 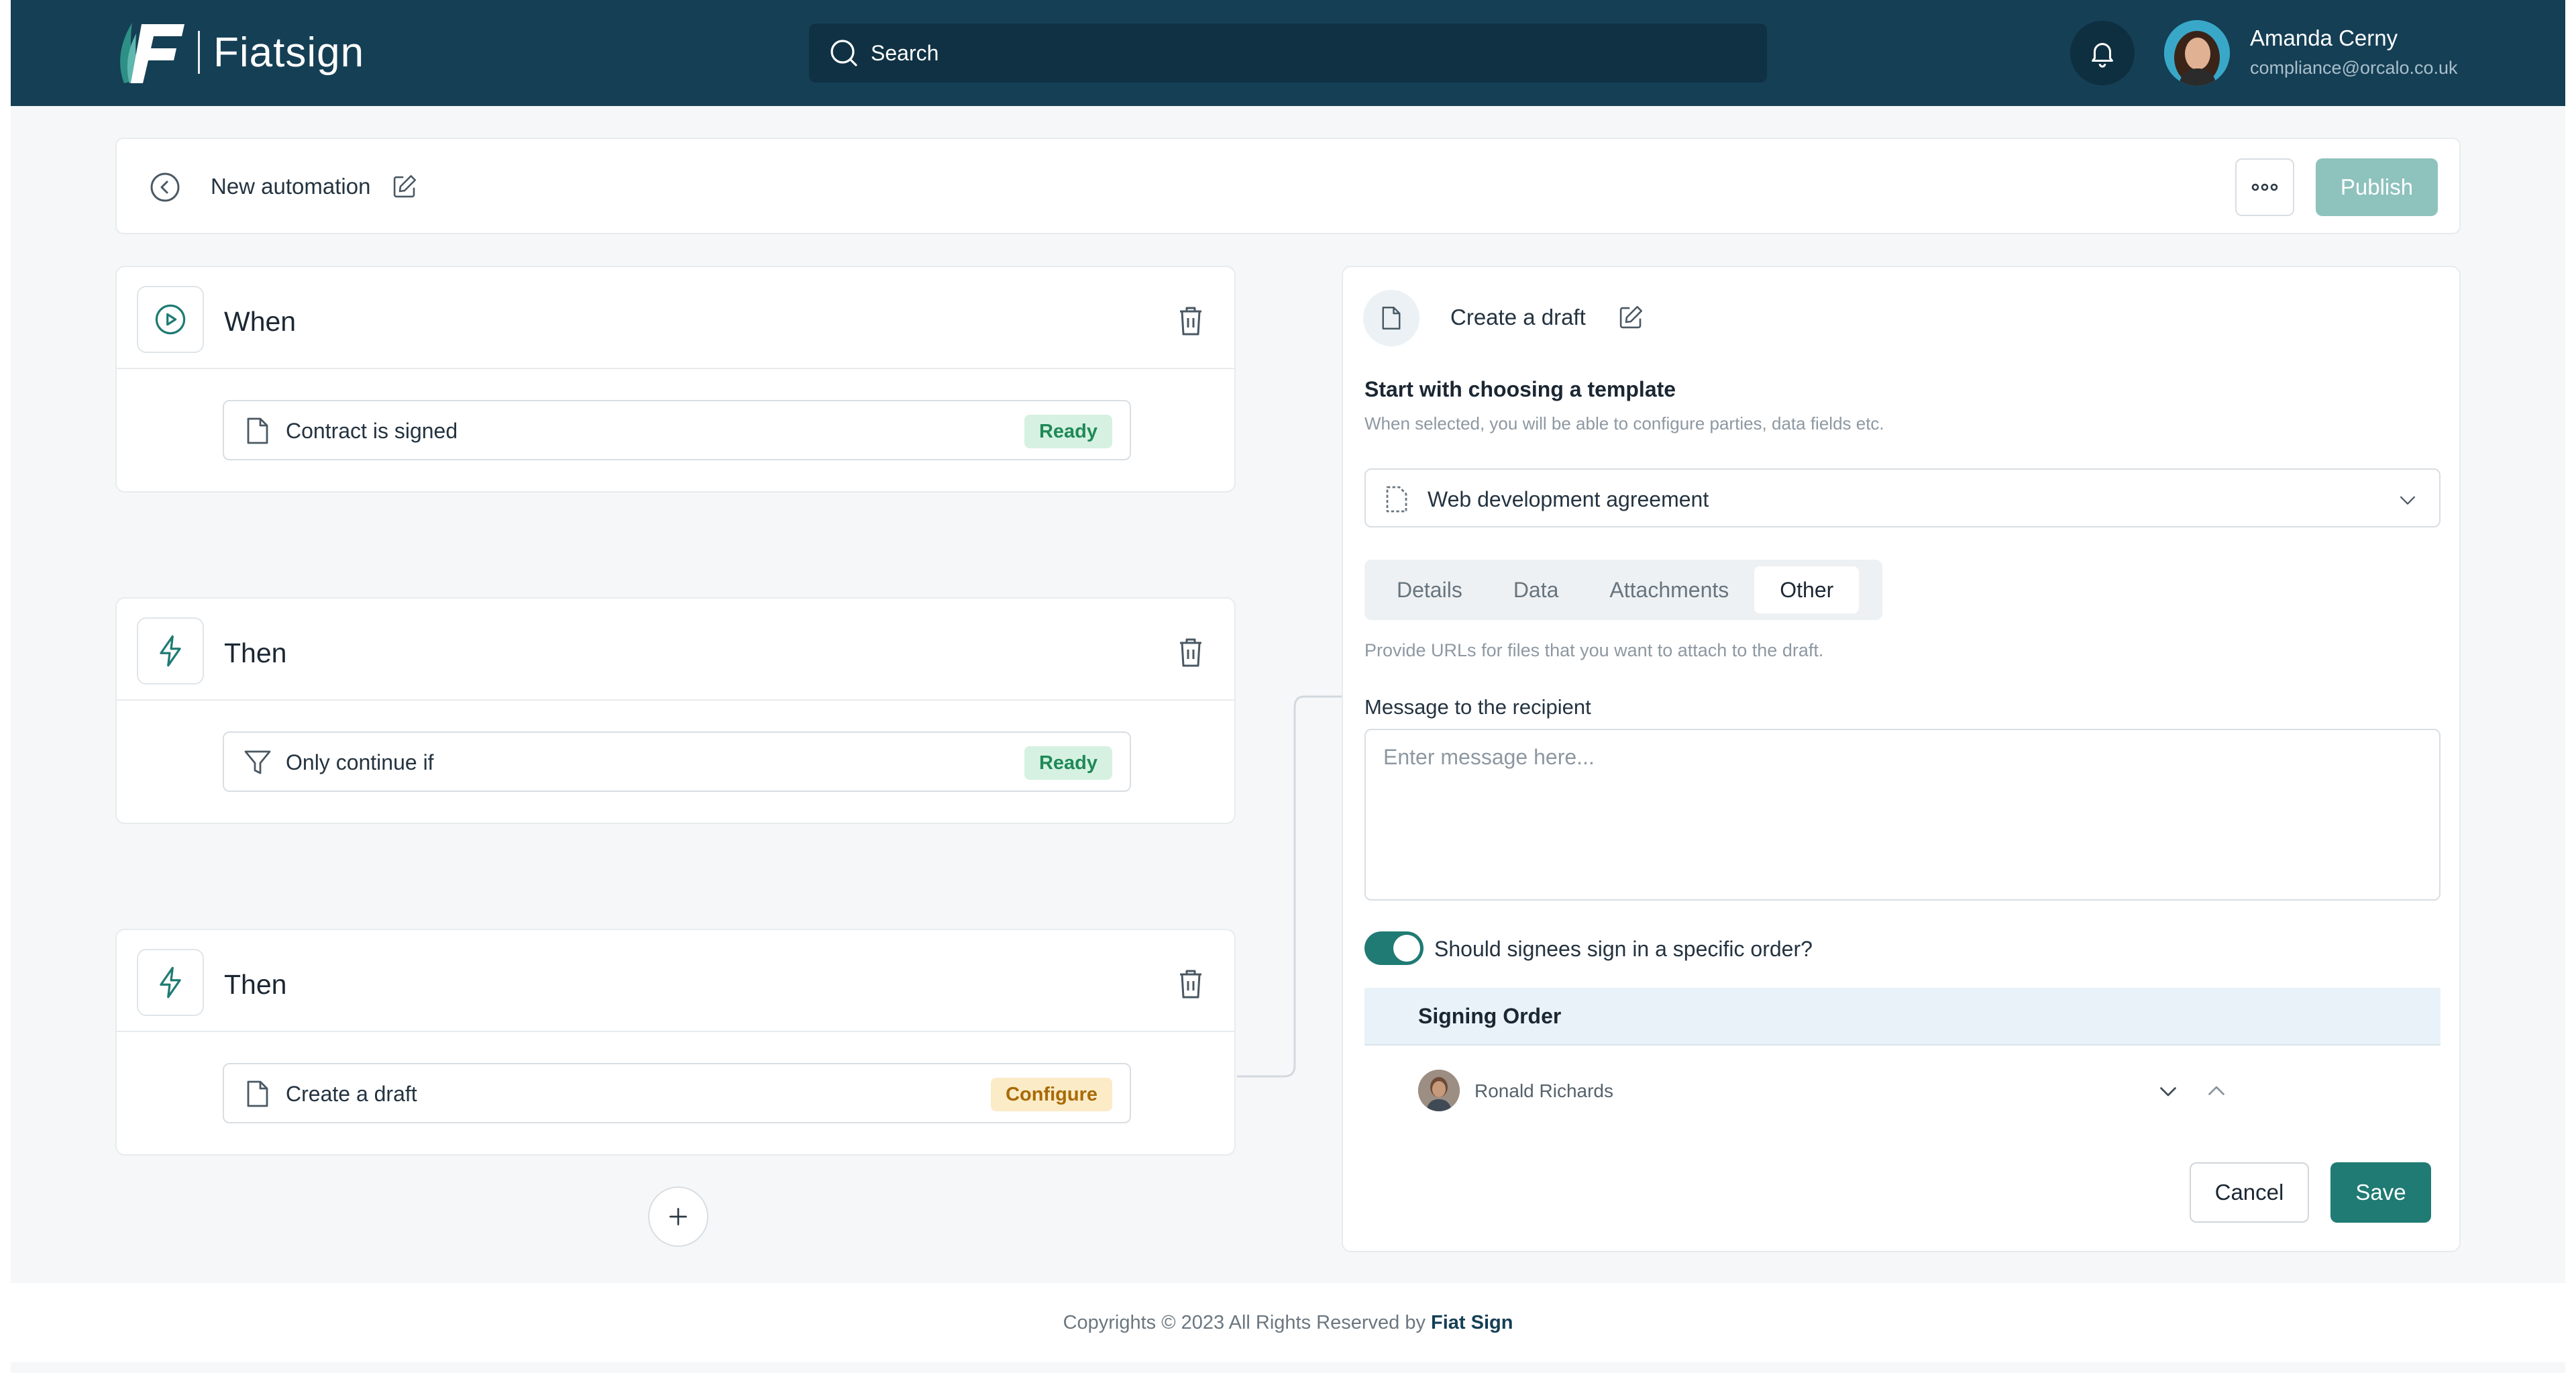 I want to click on bell-icon, so click(x=2102, y=55).